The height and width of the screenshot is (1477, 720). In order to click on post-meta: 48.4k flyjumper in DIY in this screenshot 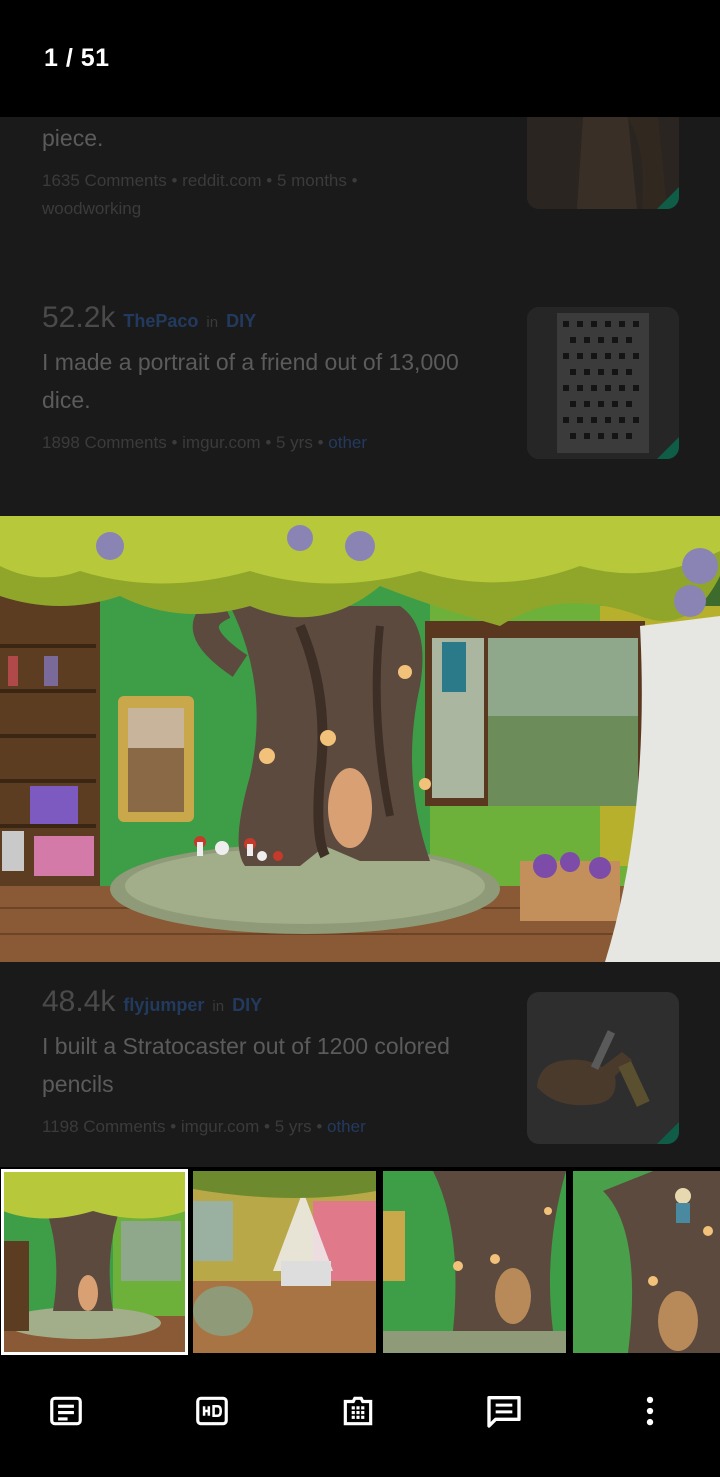, I will do `click(272, 1002)`.